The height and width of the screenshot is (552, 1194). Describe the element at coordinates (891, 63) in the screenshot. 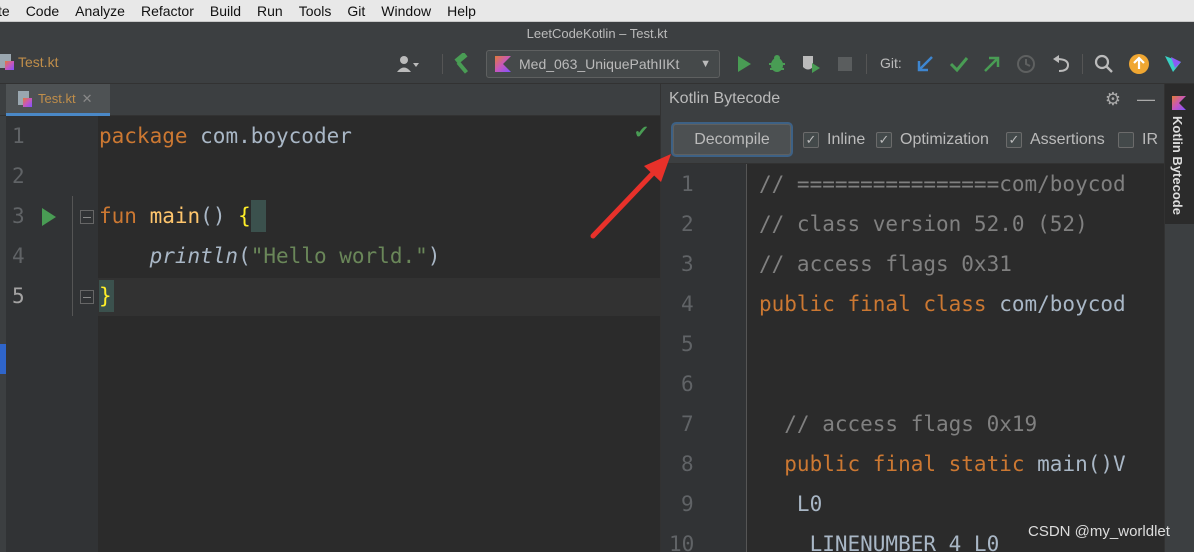

I see `git-label: Git:` at that location.